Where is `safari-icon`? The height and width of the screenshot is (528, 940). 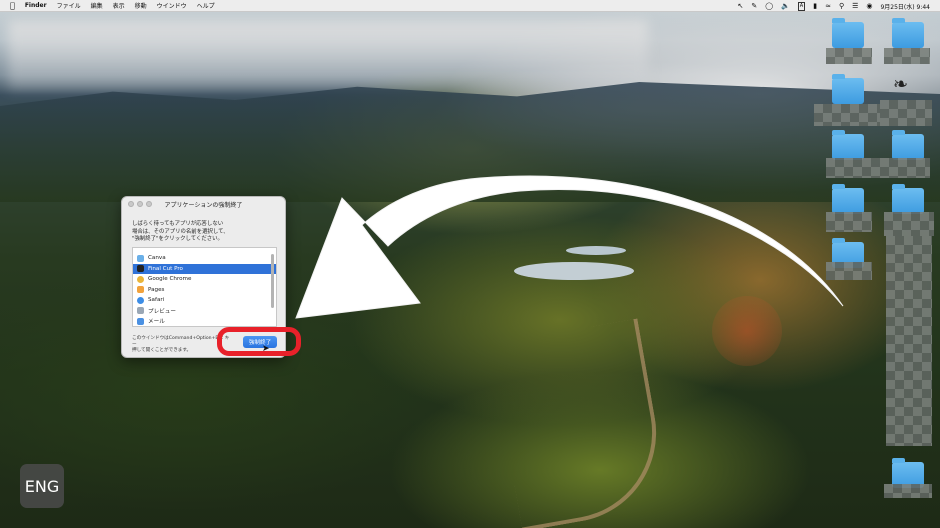
safari-icon is located at coordinates (140, 300).